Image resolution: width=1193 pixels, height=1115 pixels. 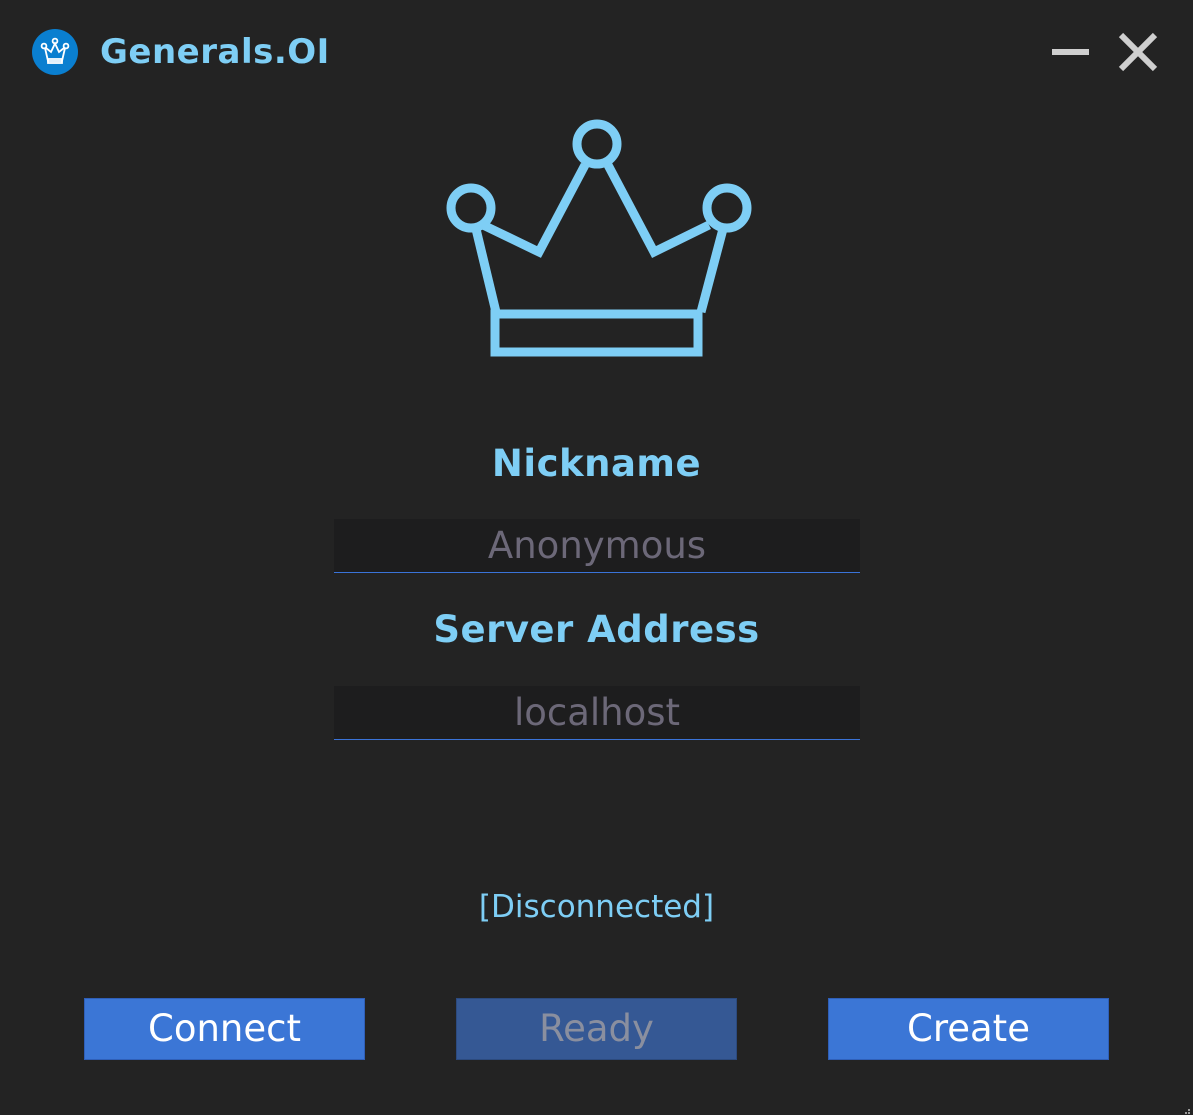 What do you see at coordinates (1186, 1108) in the screenshot?
I see `resize-grip-icon` at bounding box center [1186, 1108].